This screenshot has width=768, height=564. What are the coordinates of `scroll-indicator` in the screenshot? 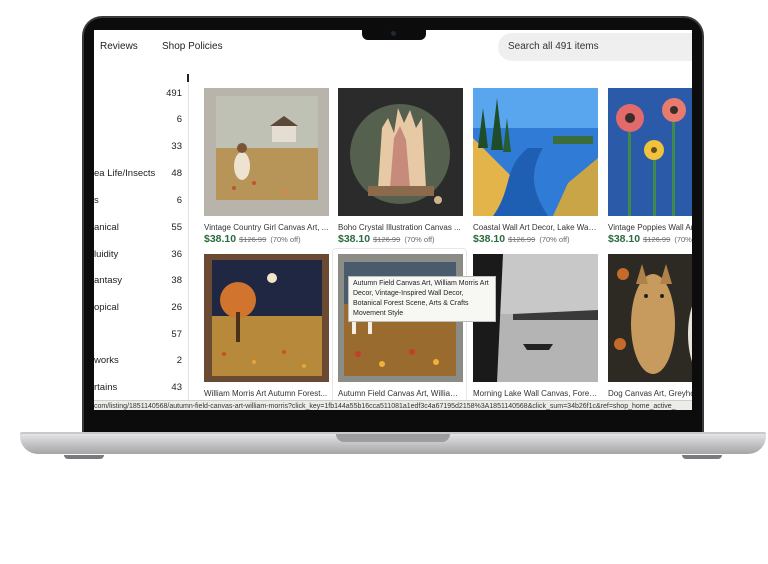 It's located at (188, 78).